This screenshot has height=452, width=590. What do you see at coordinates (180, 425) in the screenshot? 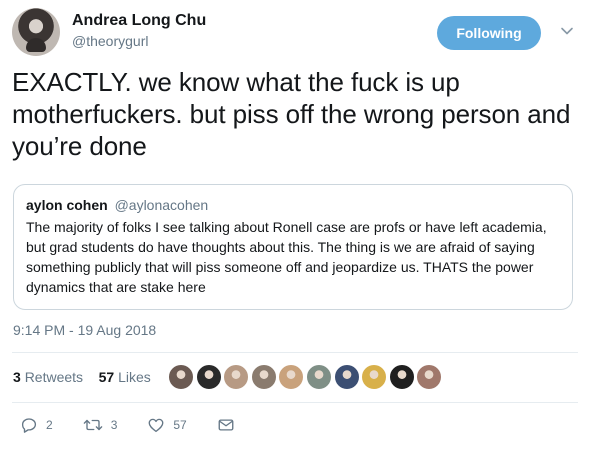
I see `like-count: 57` at bounding box center [180, 425].